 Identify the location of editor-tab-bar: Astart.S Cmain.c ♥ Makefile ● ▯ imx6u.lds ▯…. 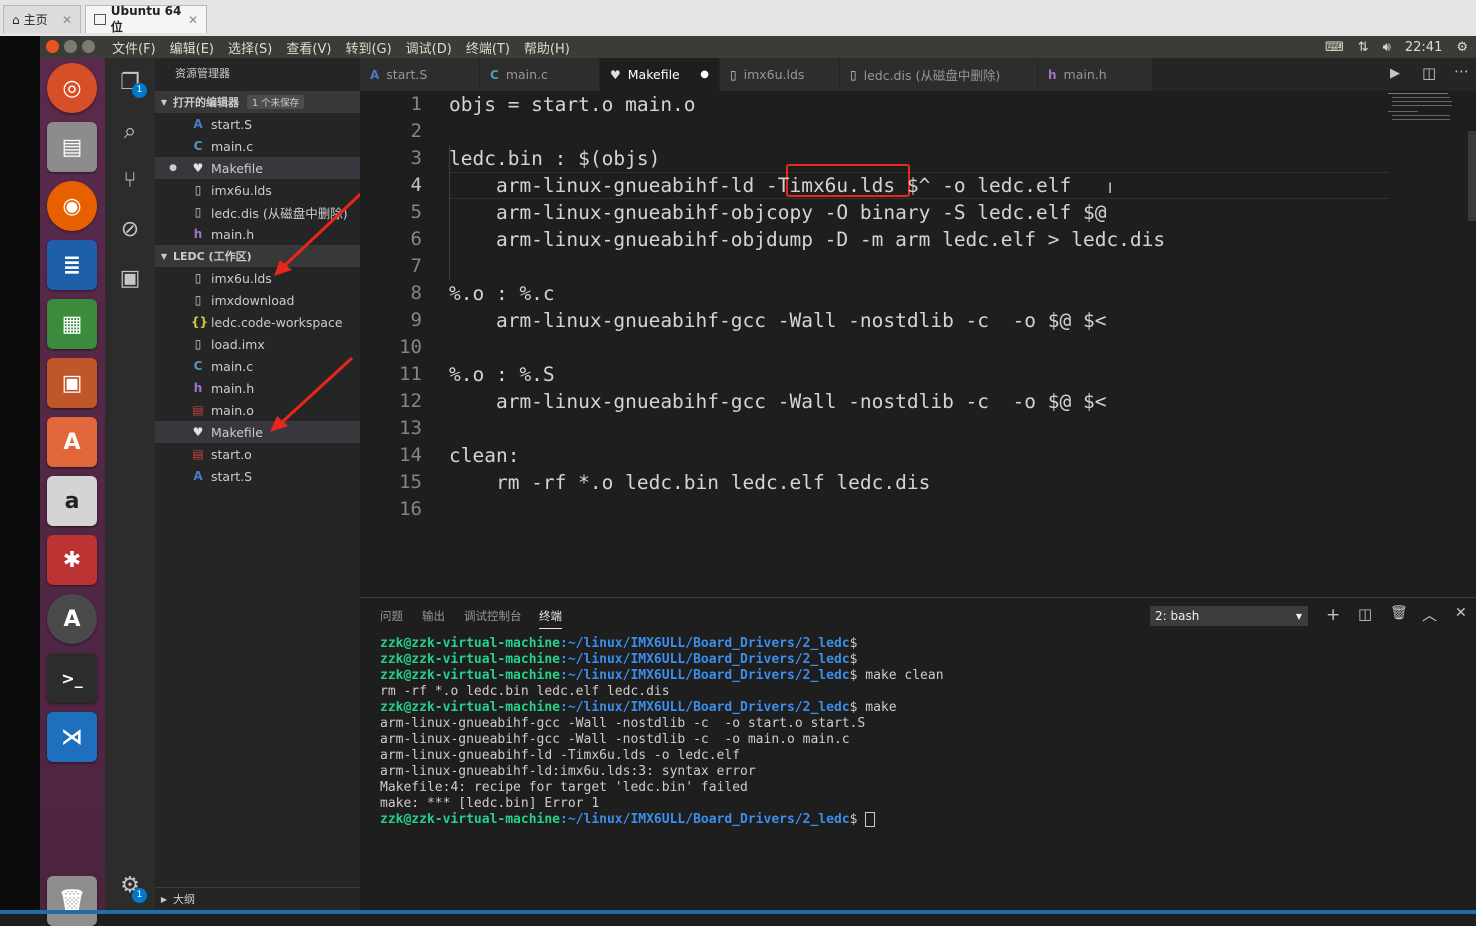
(918, 74).